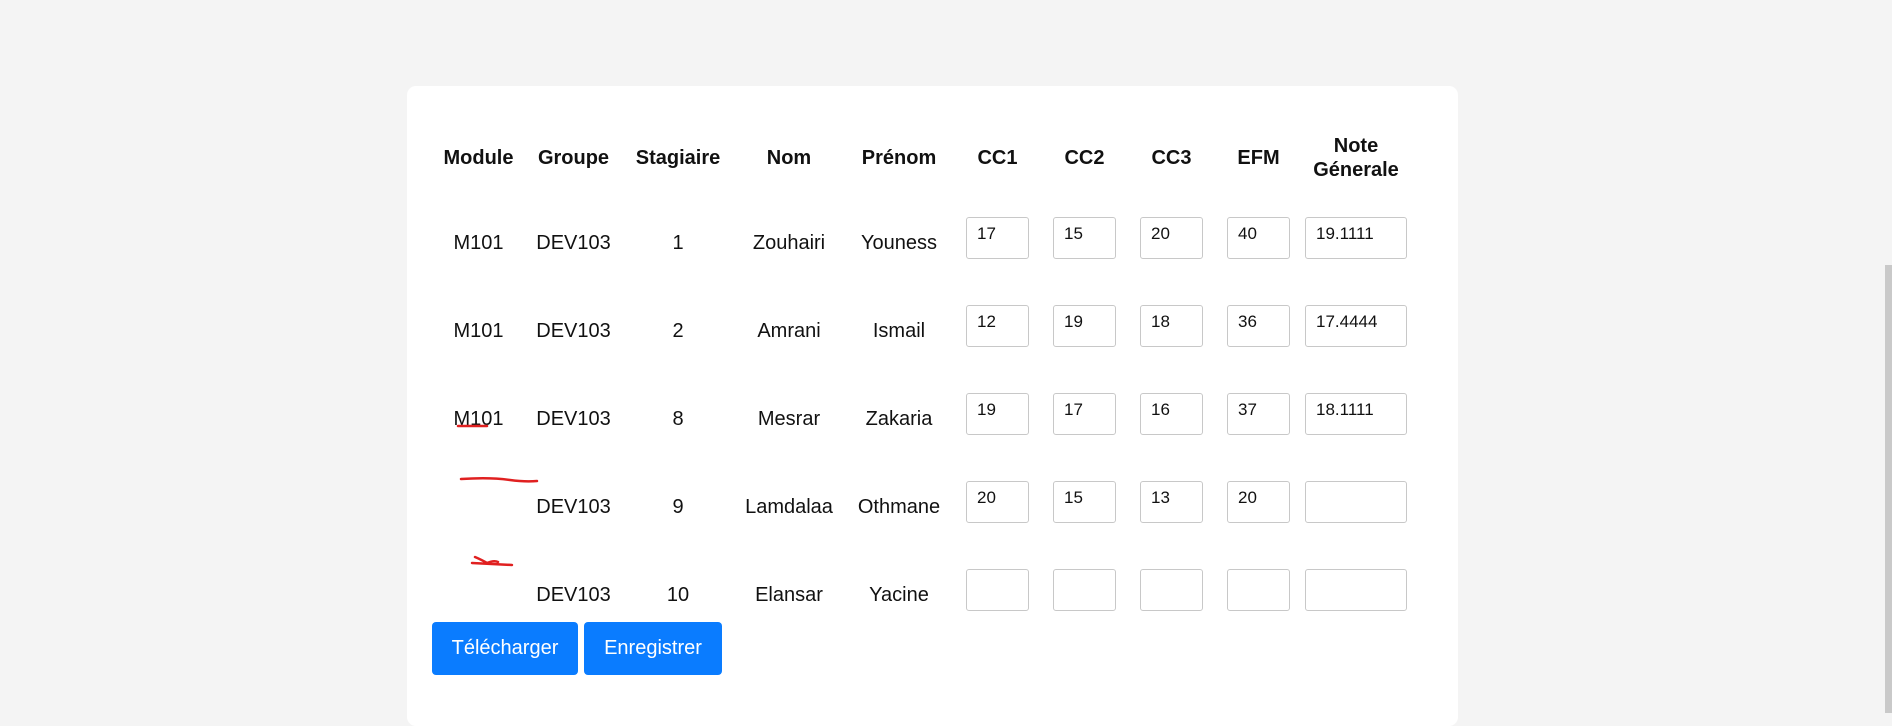  What do you see at coordinates (1084, 158) in the screenshot?
I see `header-cc2: CC2` at bounding box center [1084, 158].